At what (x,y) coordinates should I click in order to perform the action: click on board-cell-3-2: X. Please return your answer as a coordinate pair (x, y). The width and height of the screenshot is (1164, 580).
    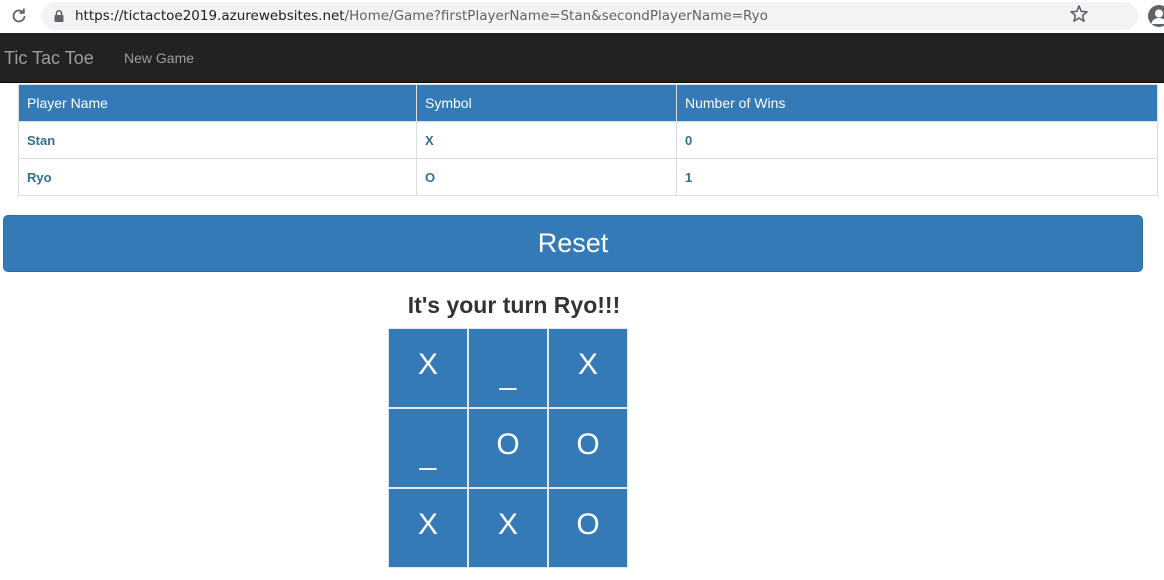
    Looking at the image, I should click on (508, 528).